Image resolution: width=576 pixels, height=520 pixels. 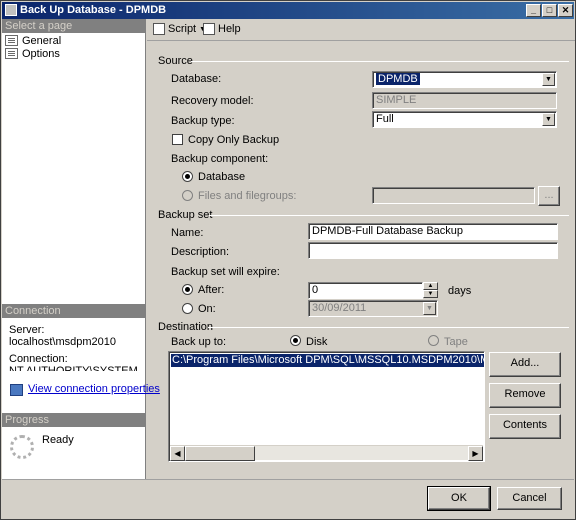 I want to click on back-up-to-label: Back up to:, so click(x=199, y=342).